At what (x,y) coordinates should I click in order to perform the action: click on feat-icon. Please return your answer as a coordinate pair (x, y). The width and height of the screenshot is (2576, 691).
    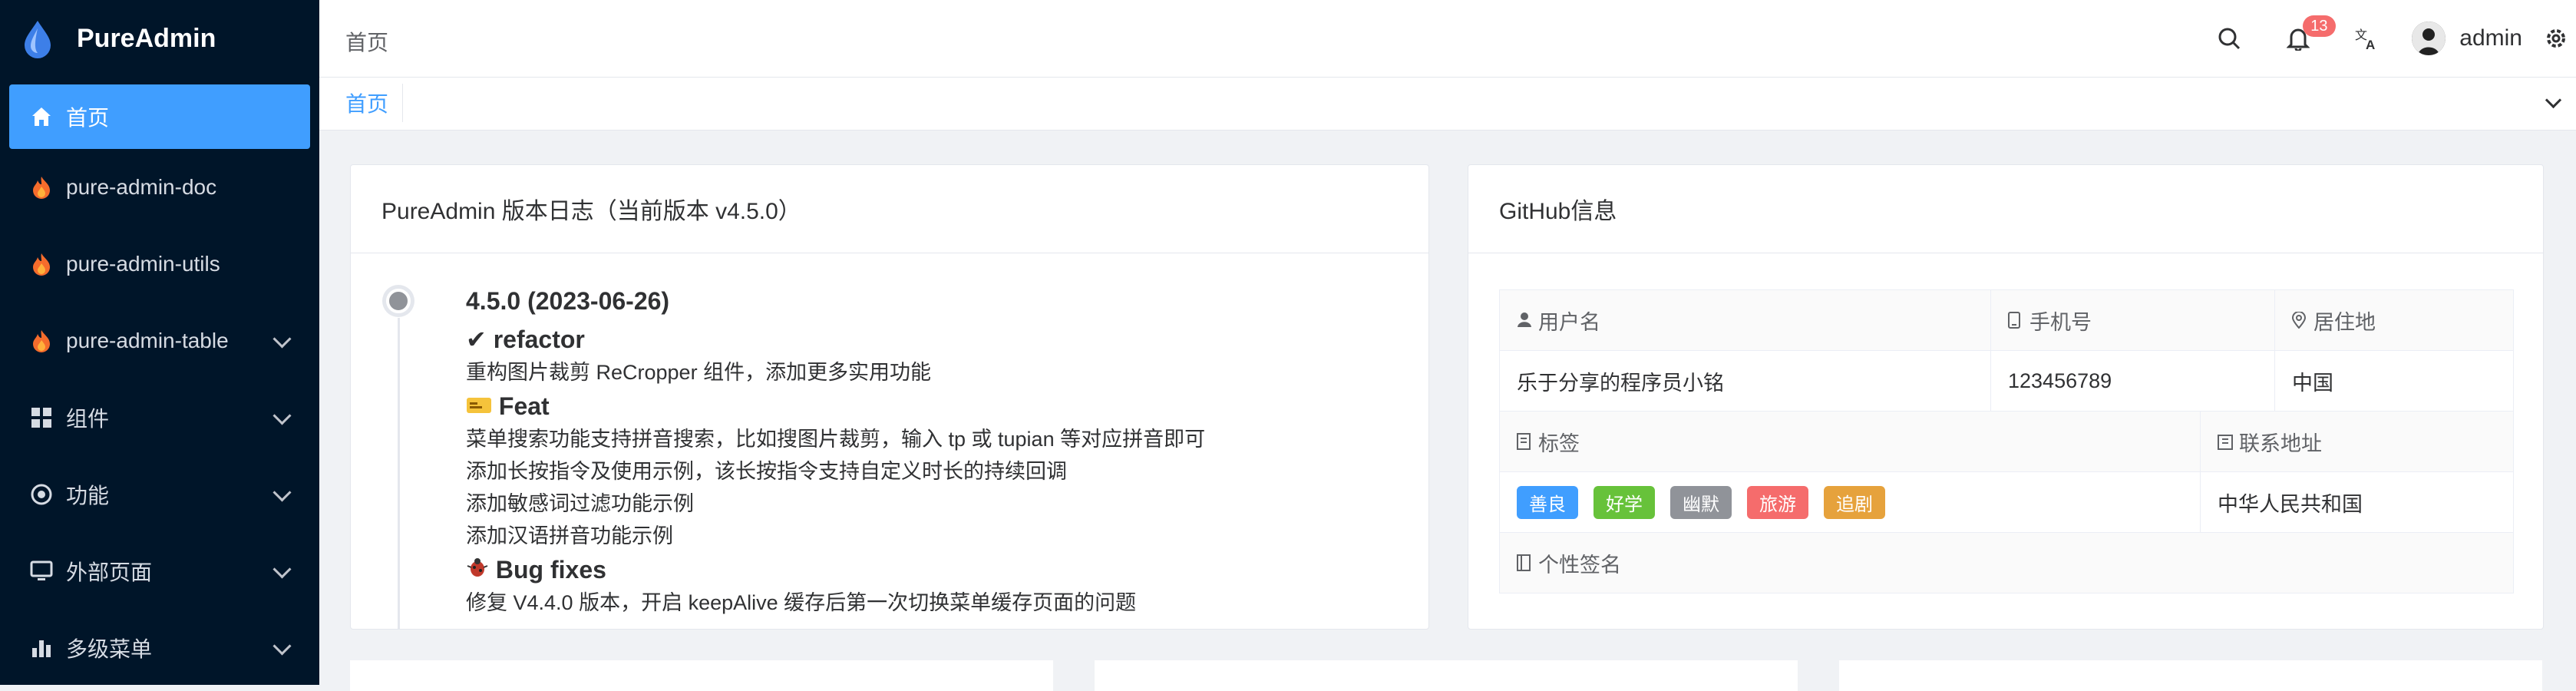
    Looking at the image, I should click on (482, 406).